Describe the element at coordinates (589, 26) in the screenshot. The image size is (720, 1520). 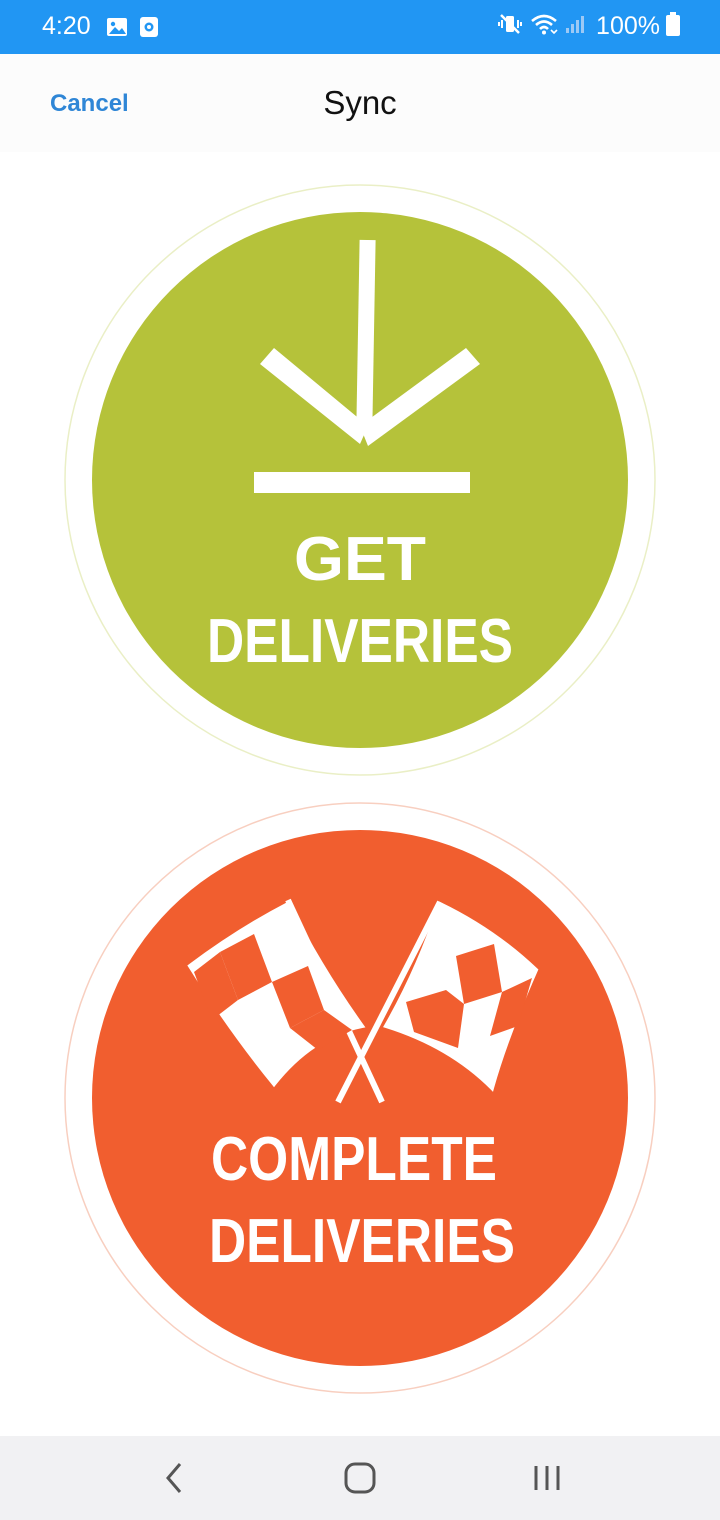
I see `status-icons: 100%` at that location.